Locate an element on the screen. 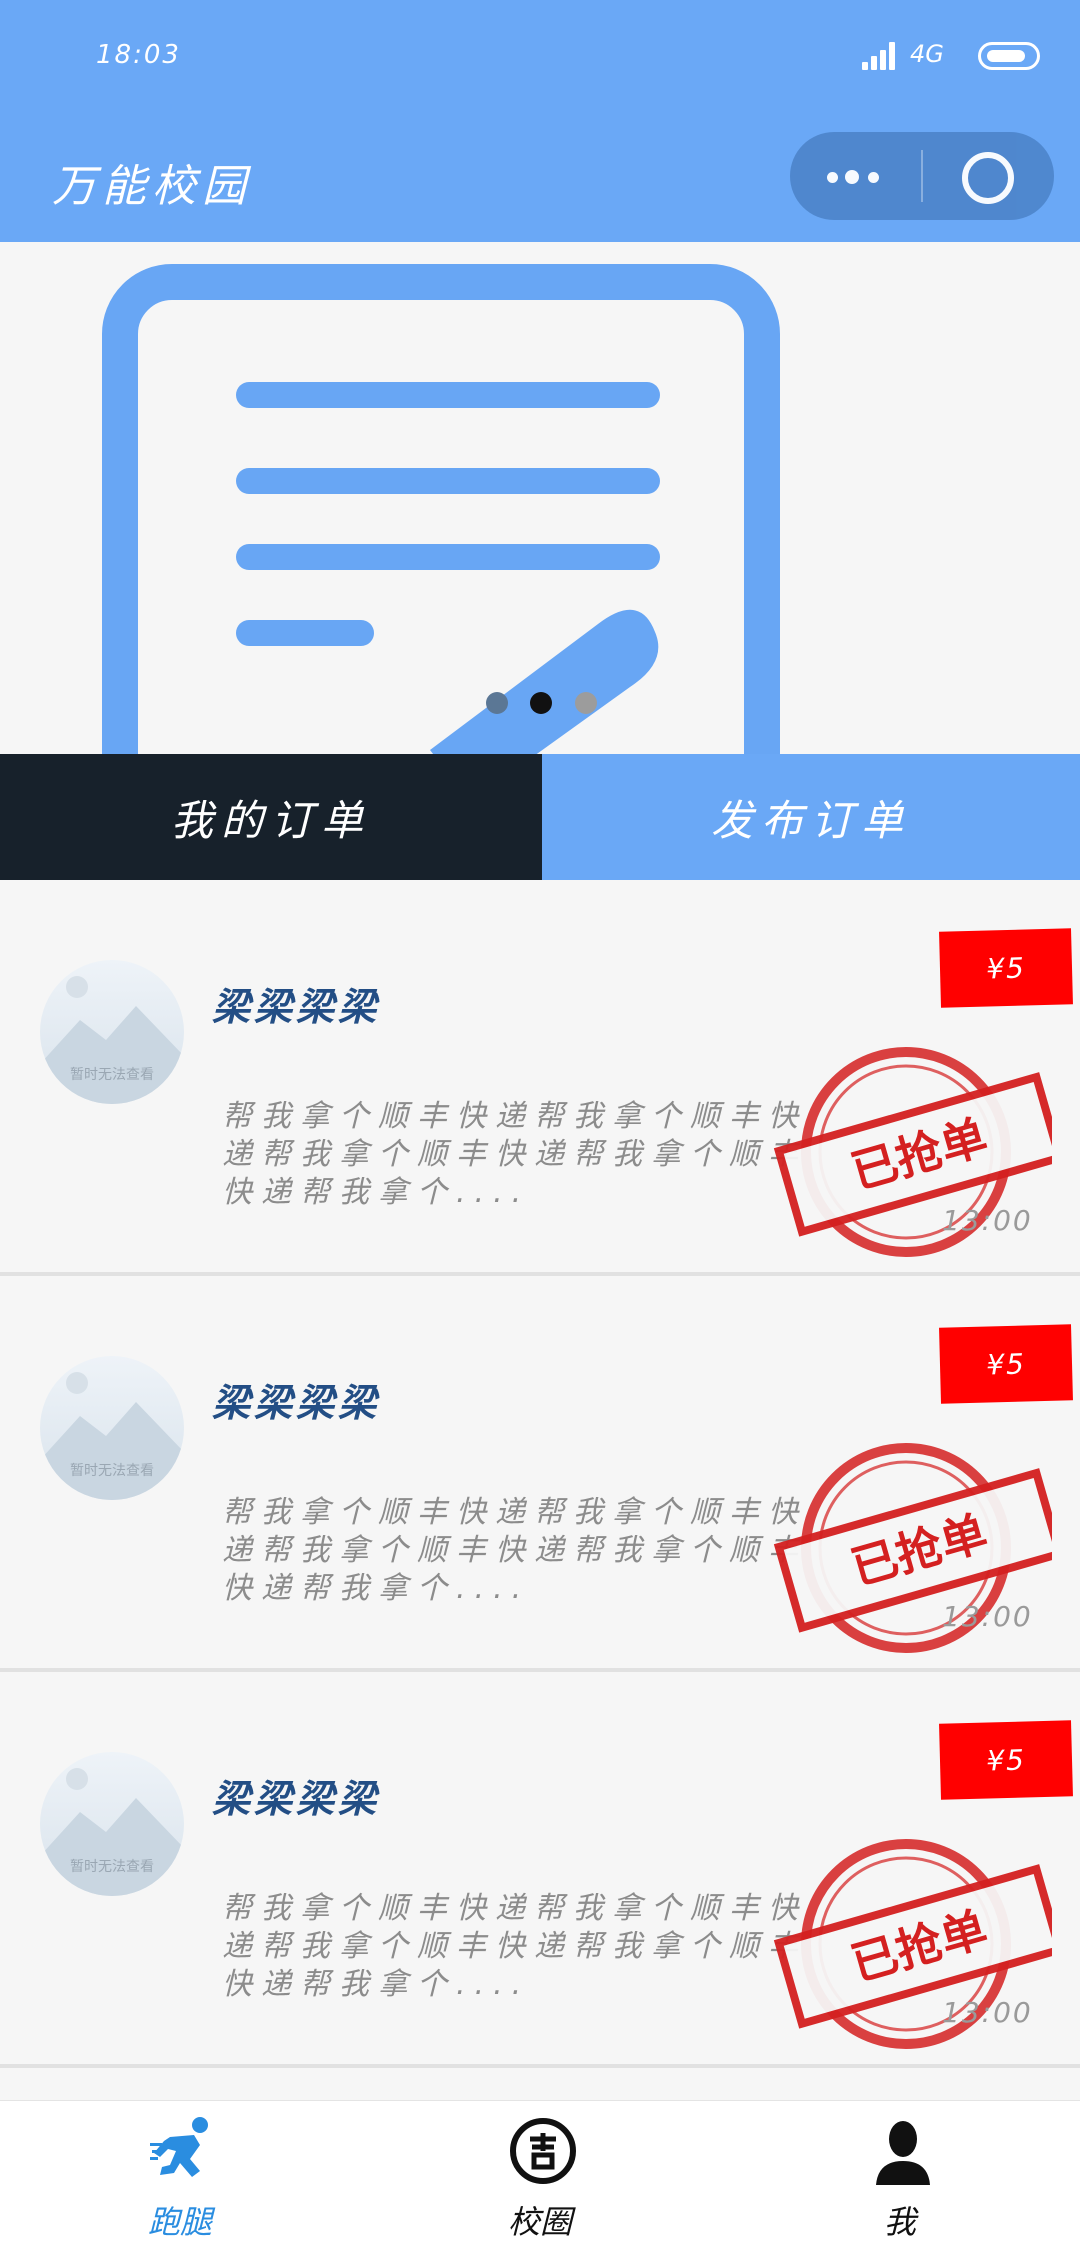 Image resolution: width=1080 pixels, height=2249 pixels. carousel-indicator is located at coordinates (540, 707).